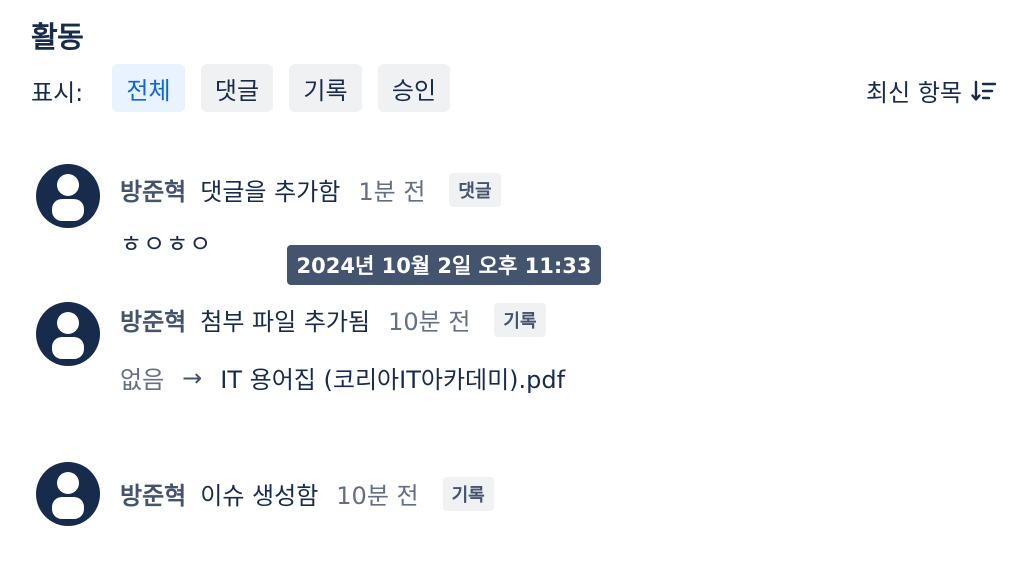 This screenshot has height=572, width=1020. What do you see at coordinates (57, 37) in the screenshot?
I see `activity-title: 활동` at bounding box center [57, 37].